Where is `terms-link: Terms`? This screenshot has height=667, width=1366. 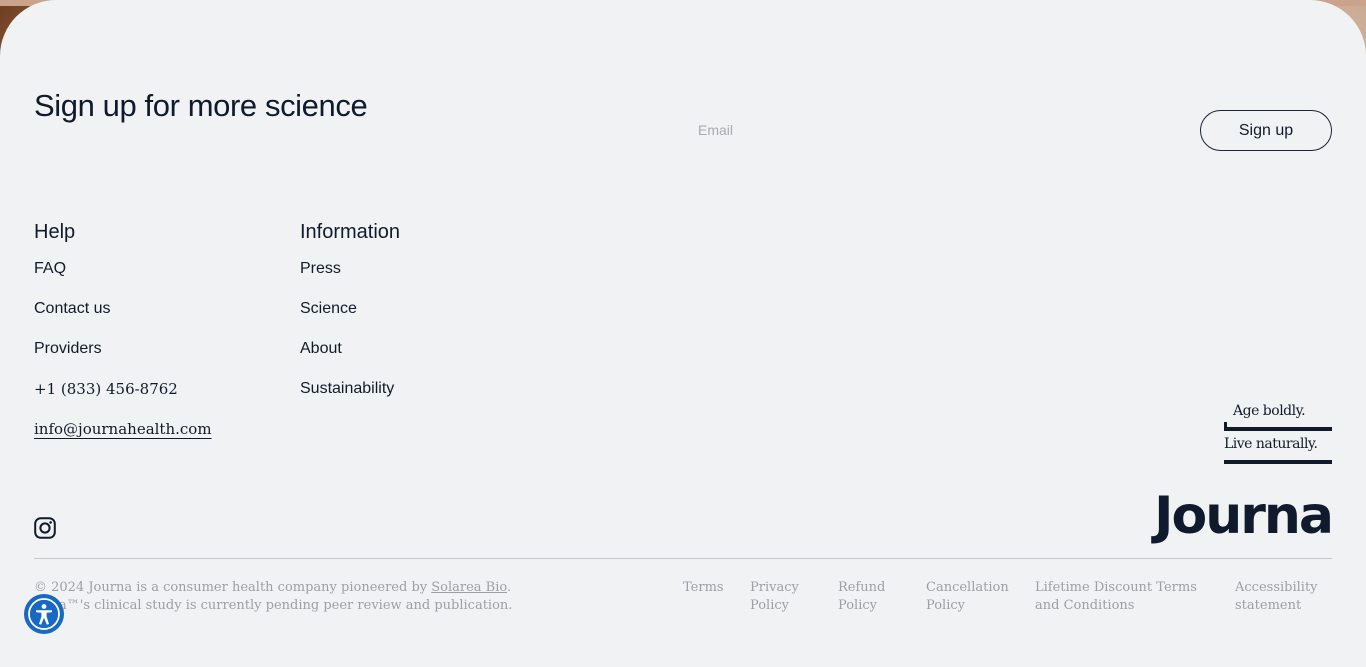 terms-link: Terms is located at coordinates (703, 588).